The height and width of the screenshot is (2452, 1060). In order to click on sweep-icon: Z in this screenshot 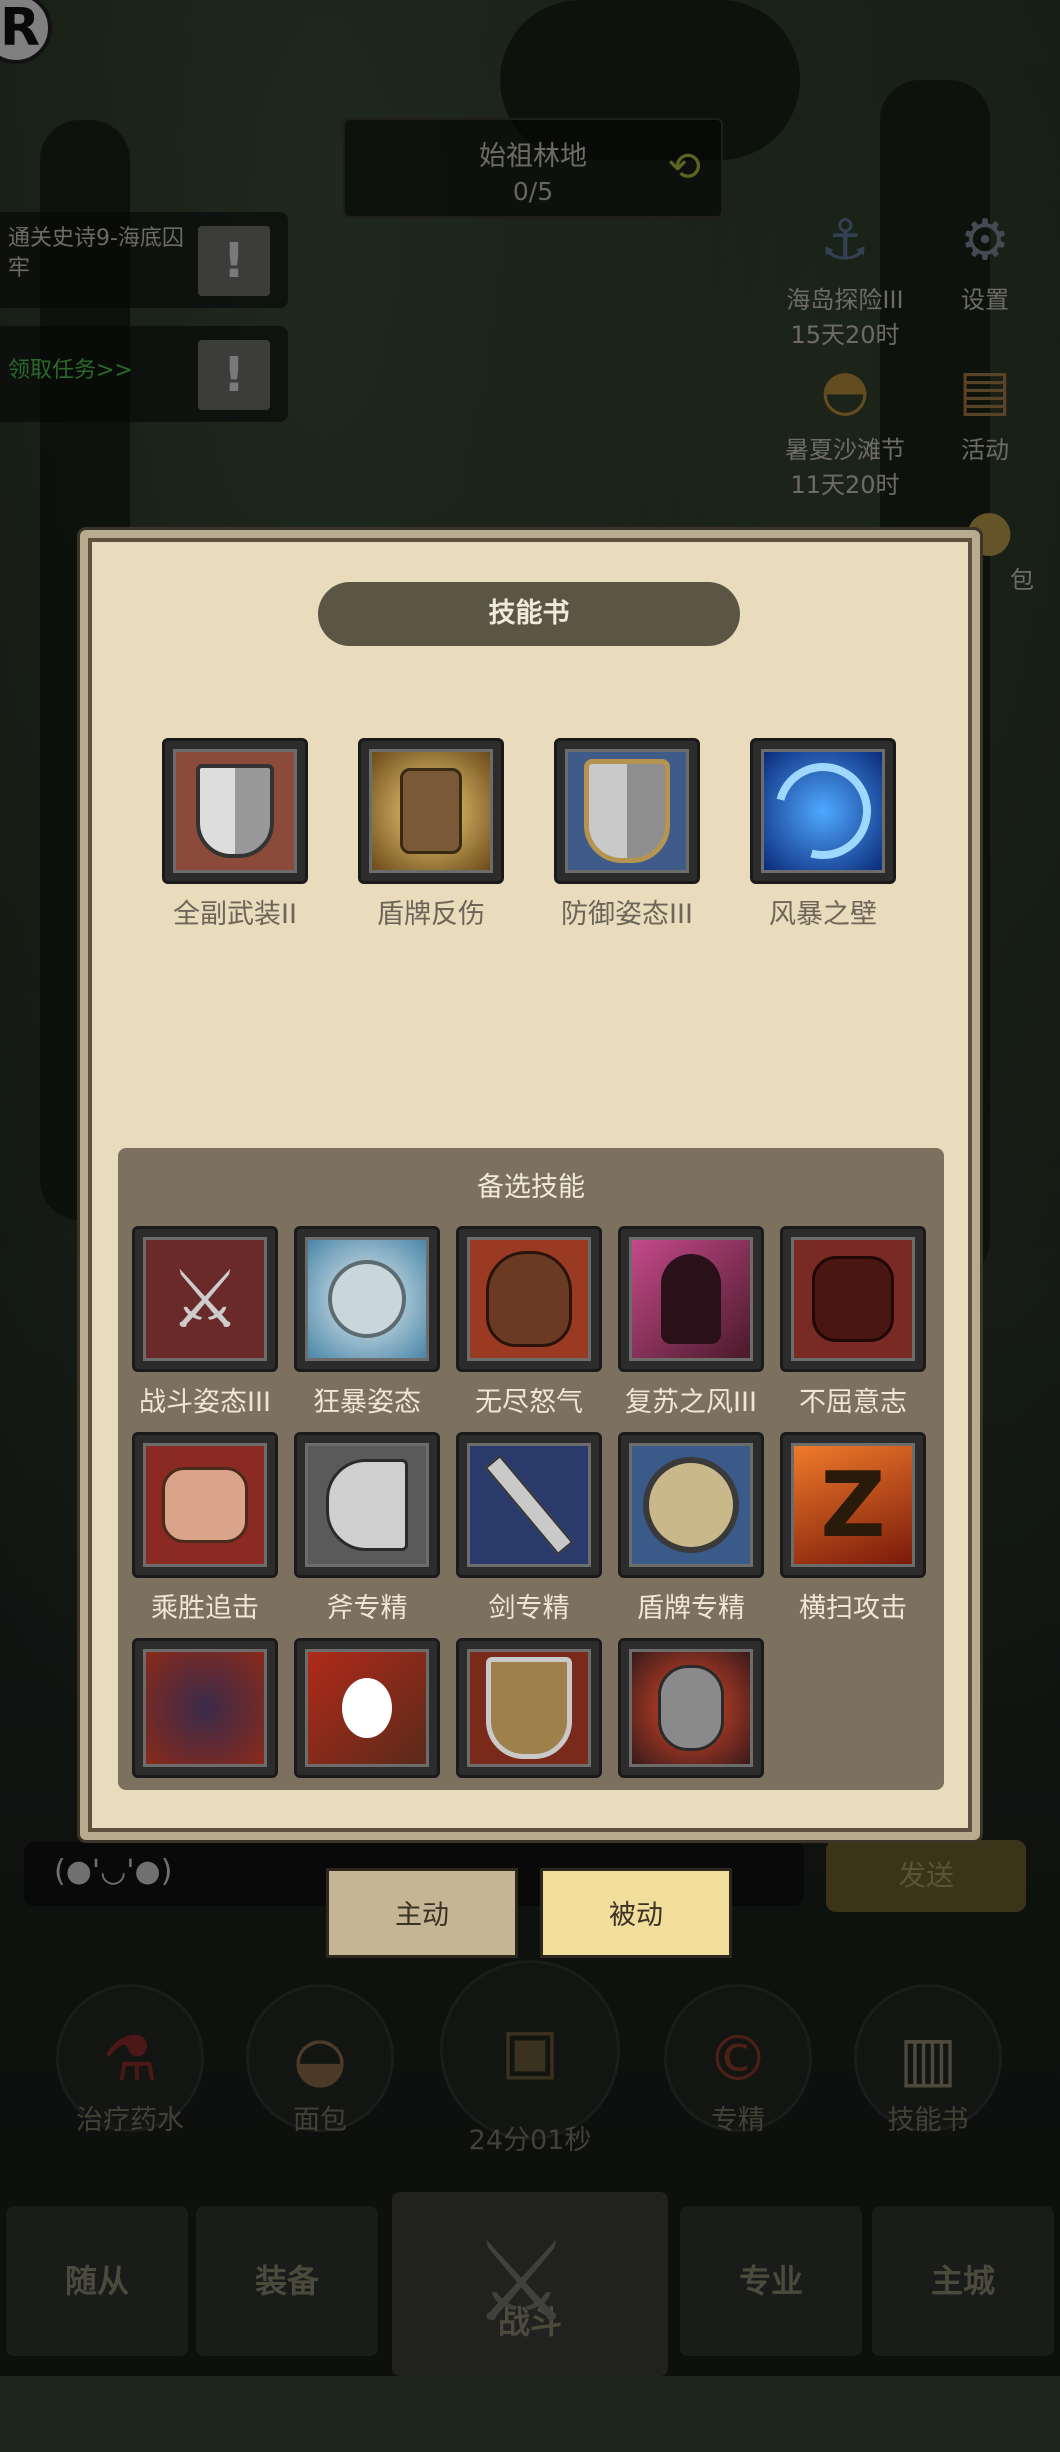, I will do `click(853, 1505)`.